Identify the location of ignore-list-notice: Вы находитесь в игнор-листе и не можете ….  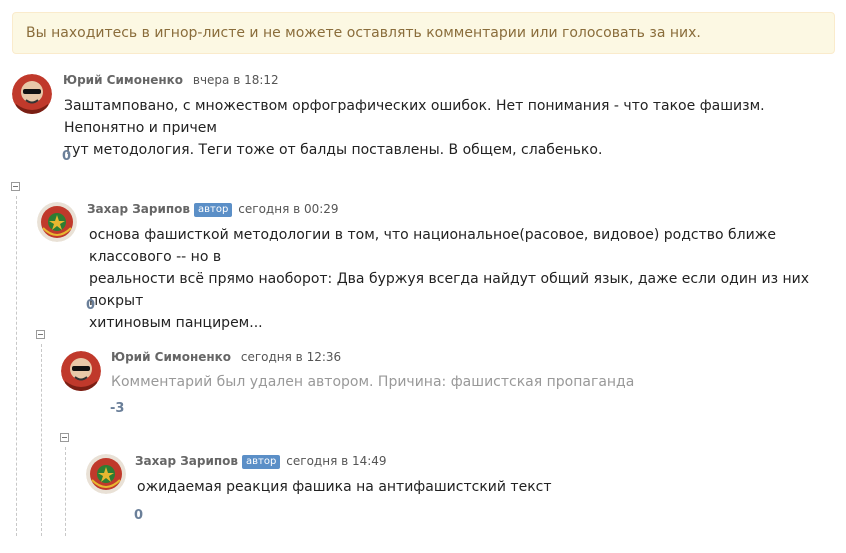
(423, 33).